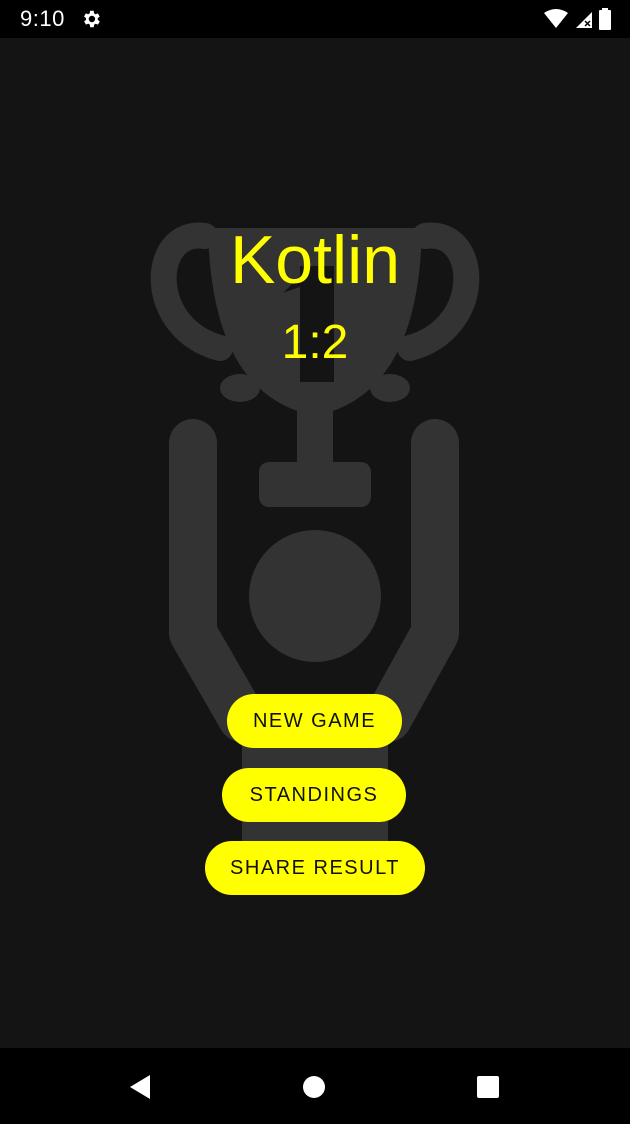 The image size is (630, 1124). I want to click on home-icon, so click(314, 1087).